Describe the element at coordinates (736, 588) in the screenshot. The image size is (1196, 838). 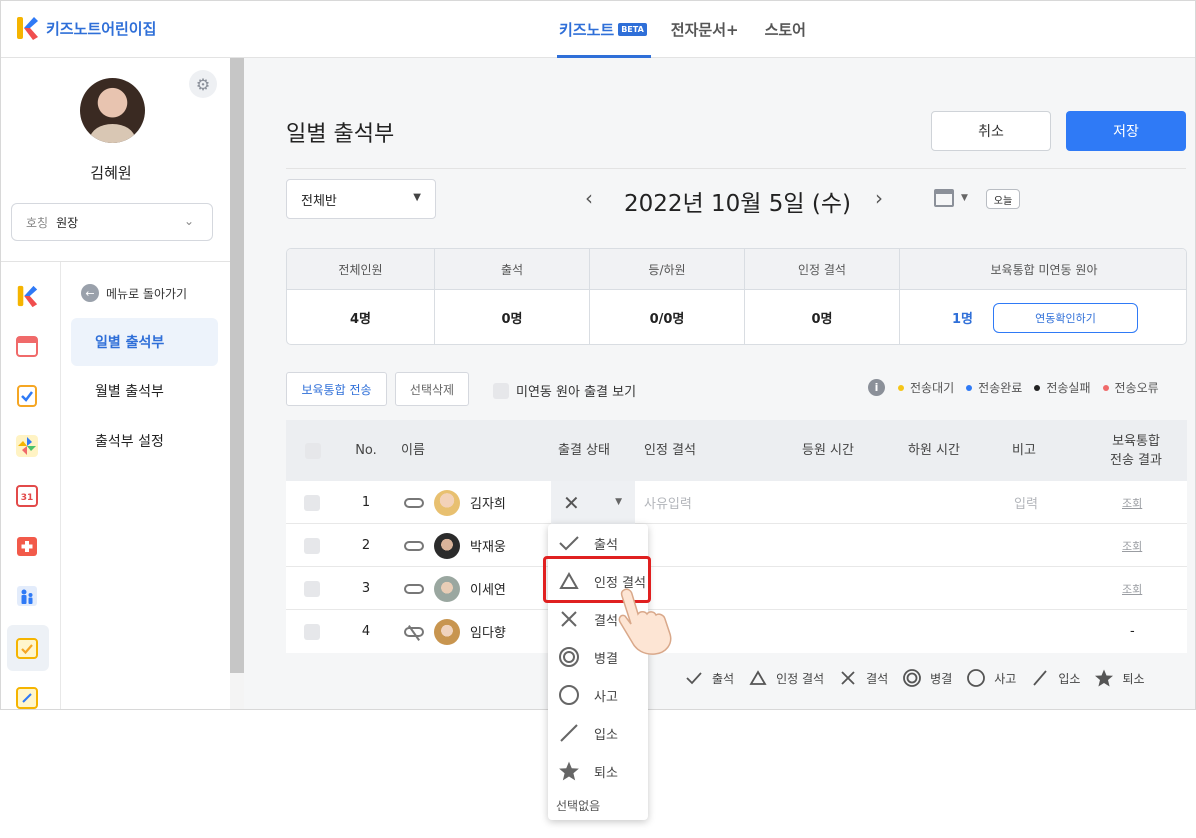
I see `table-row: 3 이세연 조회` at that location.